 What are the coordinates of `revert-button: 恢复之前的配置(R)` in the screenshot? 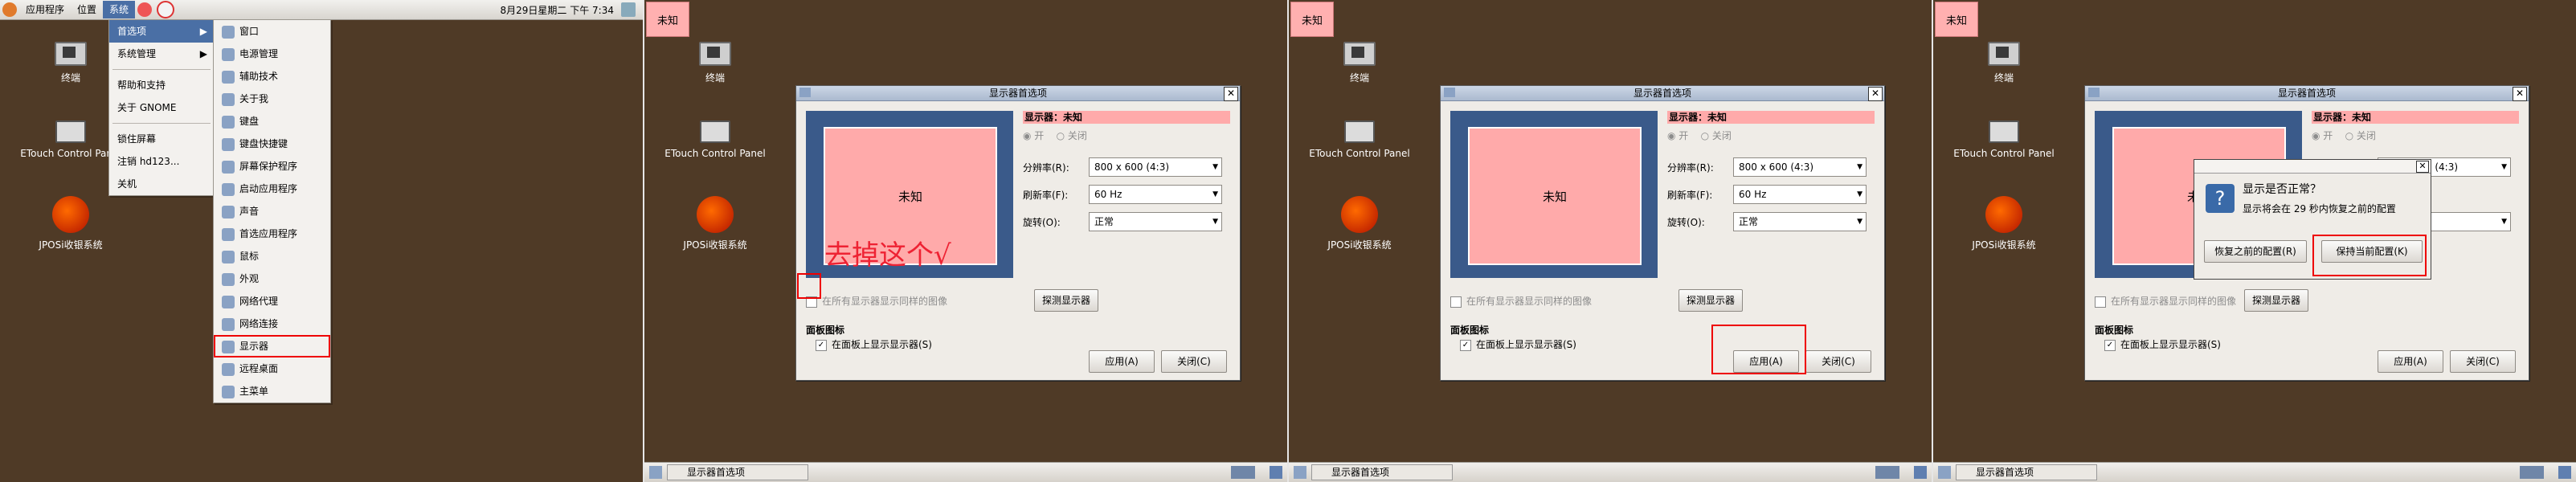 It's located at (2255, 251).